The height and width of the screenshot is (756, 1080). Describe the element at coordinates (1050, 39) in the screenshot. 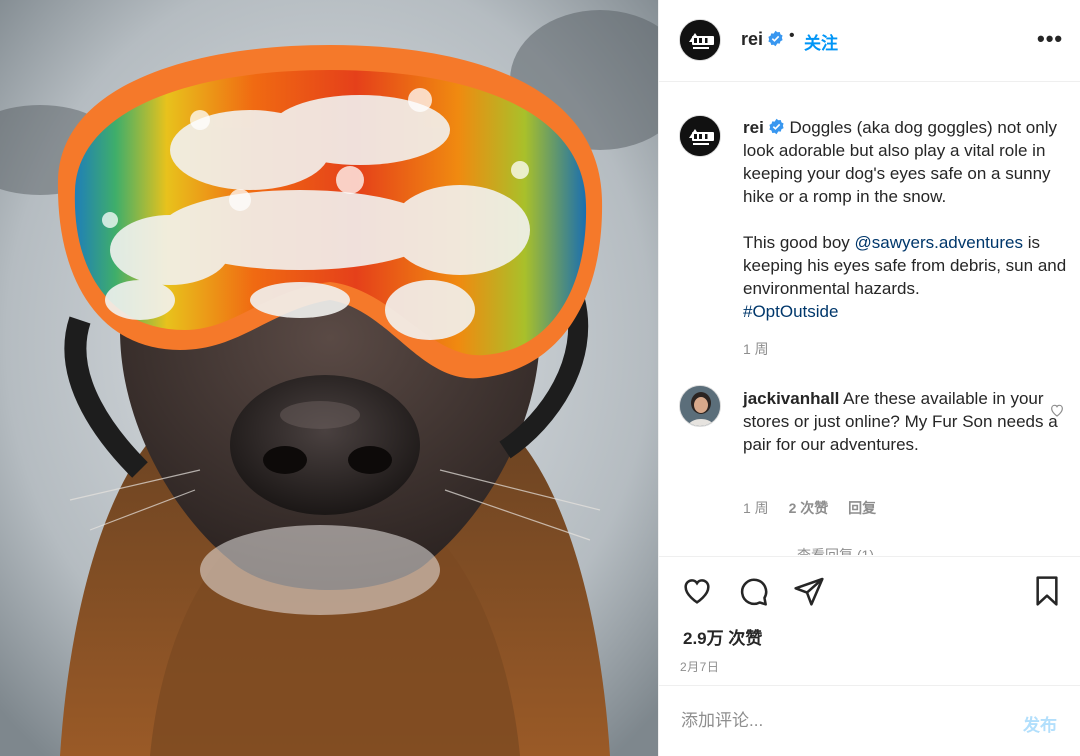

I see `more-options-button: •••` at that location.